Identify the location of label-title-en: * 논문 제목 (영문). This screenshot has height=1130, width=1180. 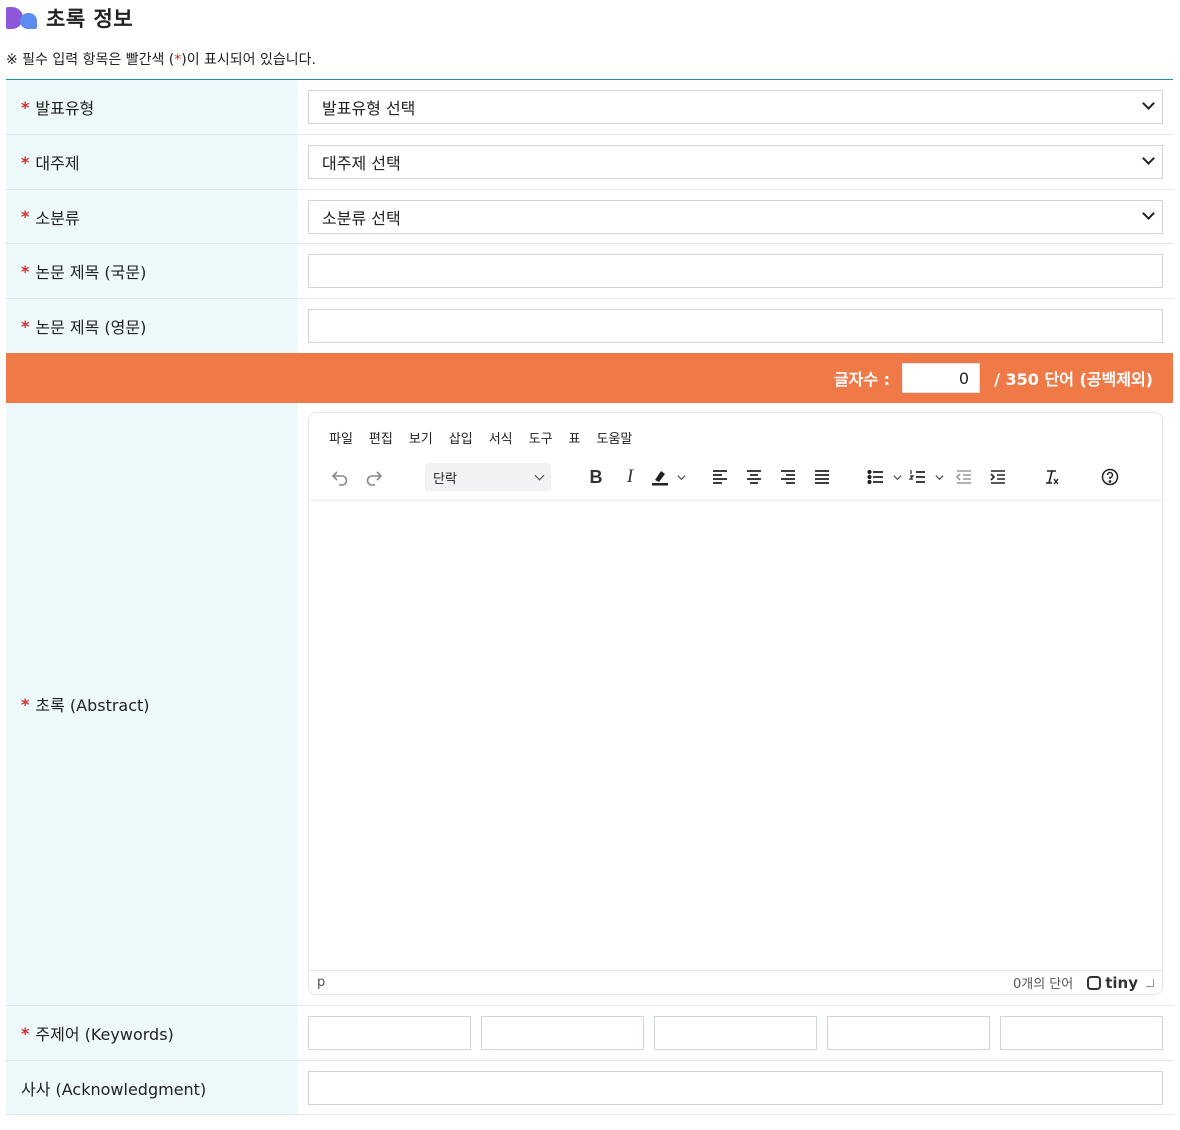
(152, 326).